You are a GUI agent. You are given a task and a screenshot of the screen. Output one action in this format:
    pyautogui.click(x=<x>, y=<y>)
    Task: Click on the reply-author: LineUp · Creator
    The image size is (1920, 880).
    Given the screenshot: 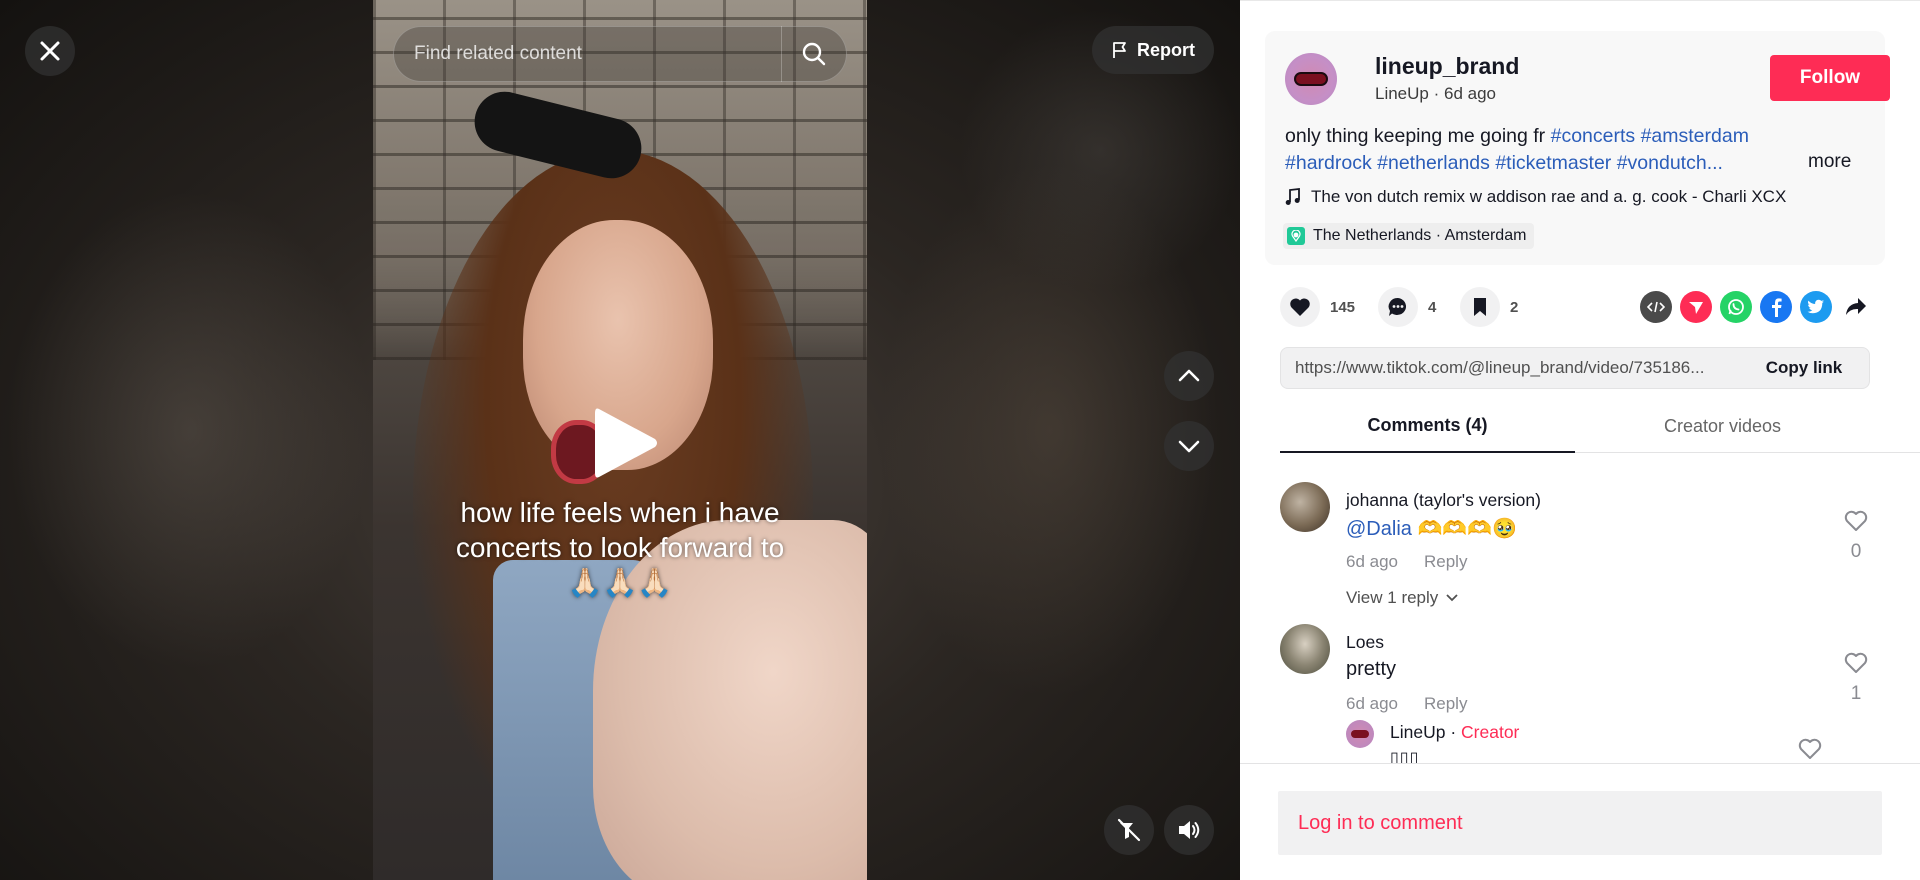 What is the action you would take?
    pyautogui.click(x=1454, y=732)
    